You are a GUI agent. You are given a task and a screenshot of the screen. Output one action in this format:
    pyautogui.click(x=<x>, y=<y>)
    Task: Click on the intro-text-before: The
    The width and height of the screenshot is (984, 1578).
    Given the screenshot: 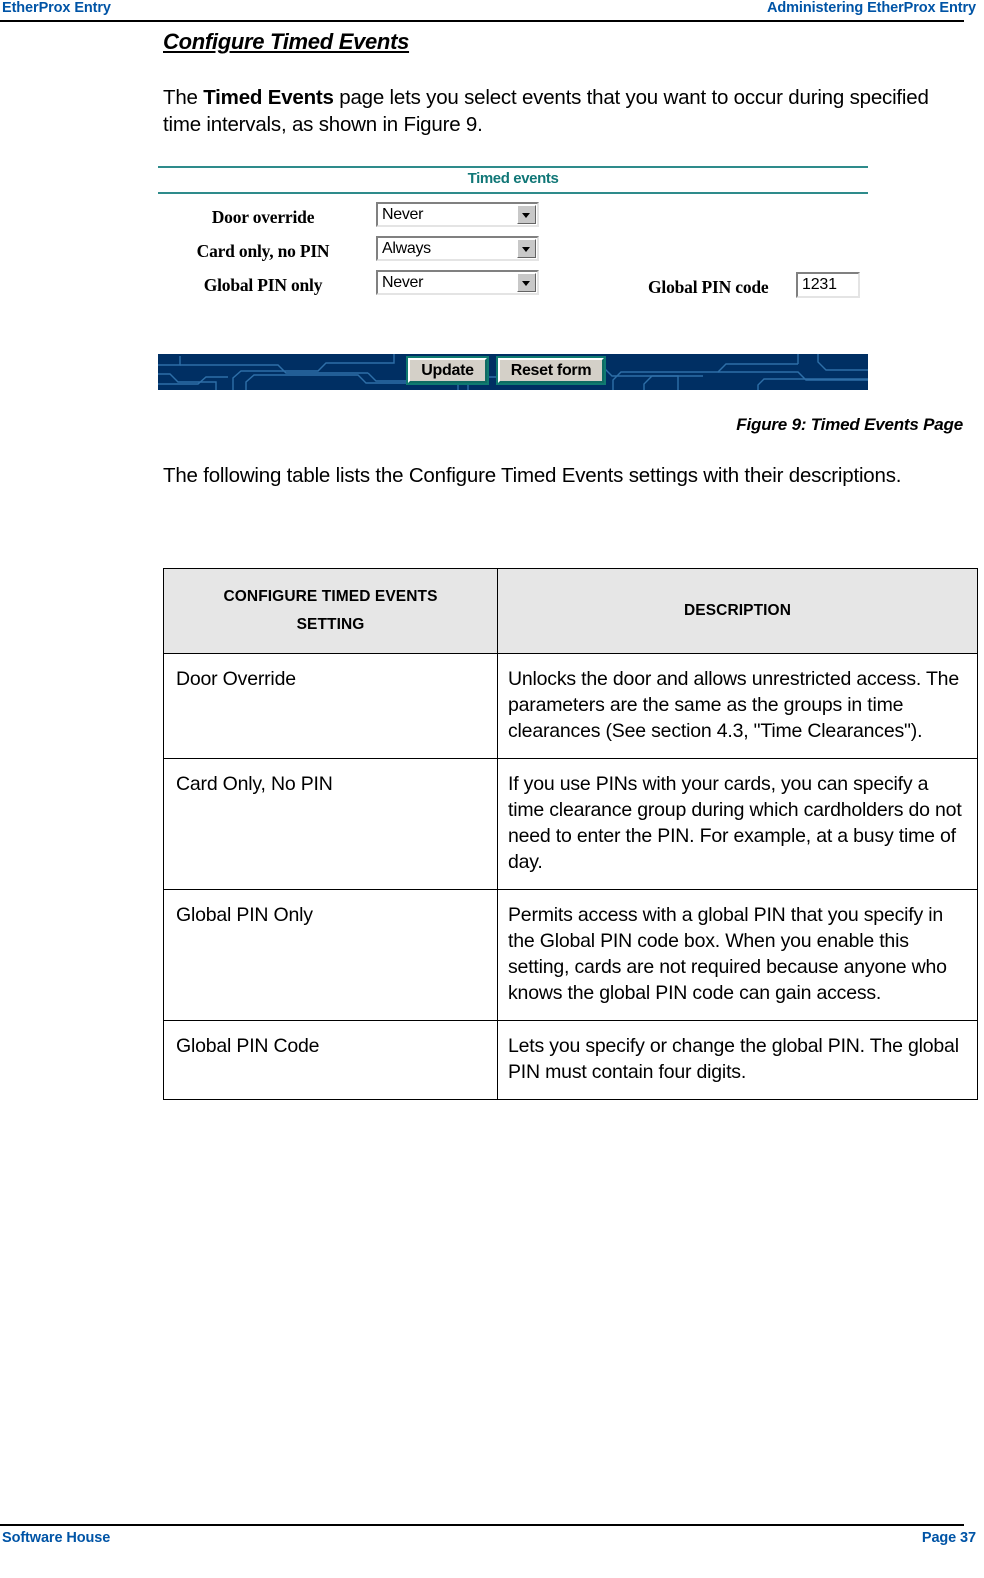 What is the action you would take?
    pyautogui.click(x=183, y=97)
    